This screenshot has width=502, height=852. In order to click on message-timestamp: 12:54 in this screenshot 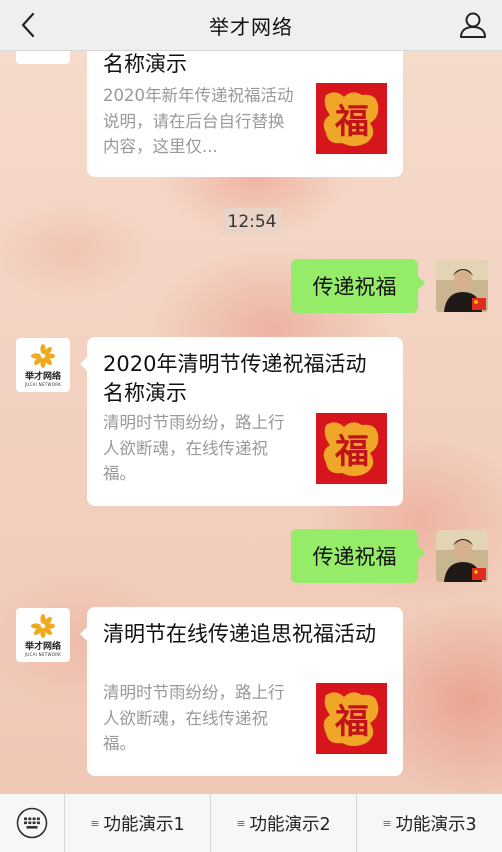, I will do `click(252, 221)`.